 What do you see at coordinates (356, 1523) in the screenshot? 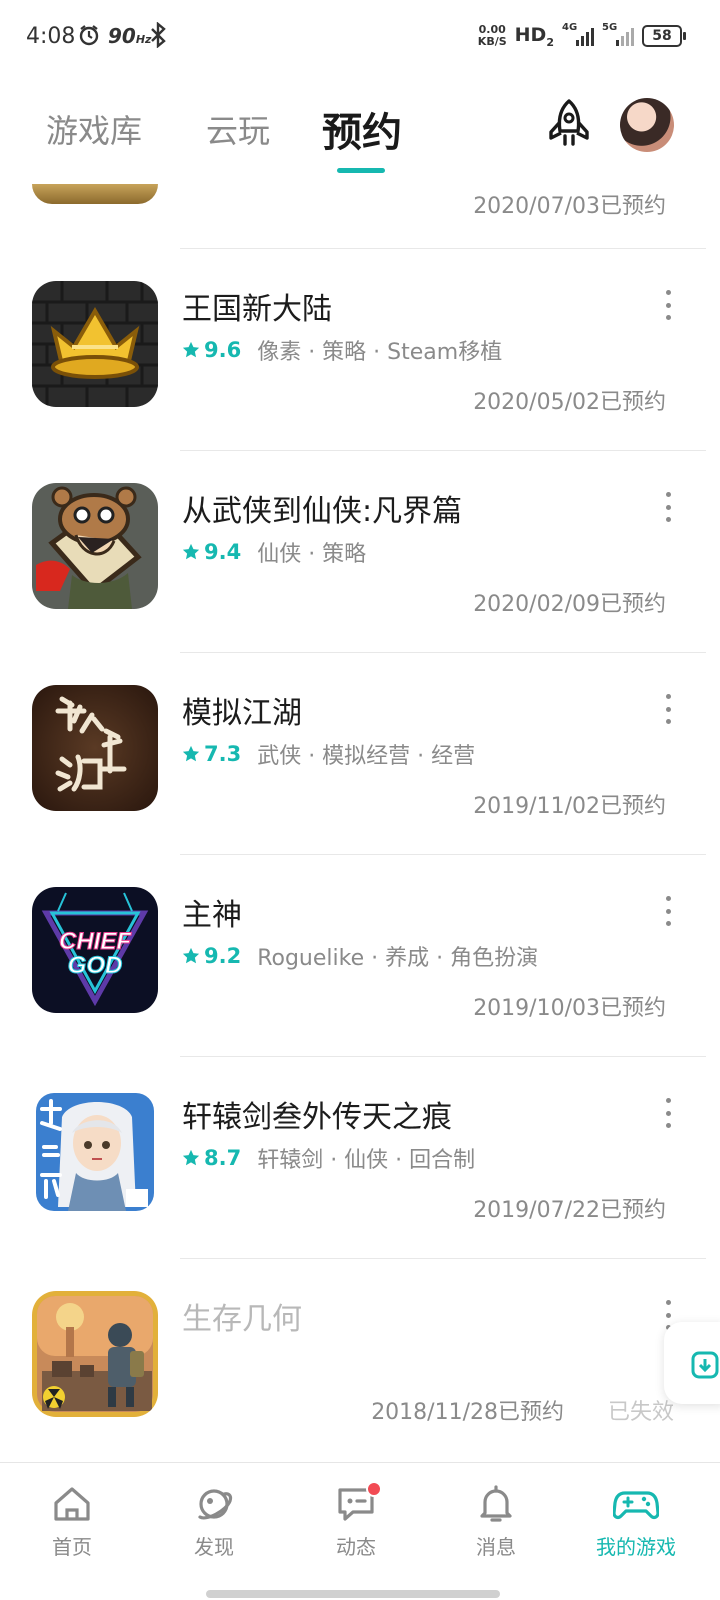
I see `nav-feed: 动态` at bounding box center [356, 1523].